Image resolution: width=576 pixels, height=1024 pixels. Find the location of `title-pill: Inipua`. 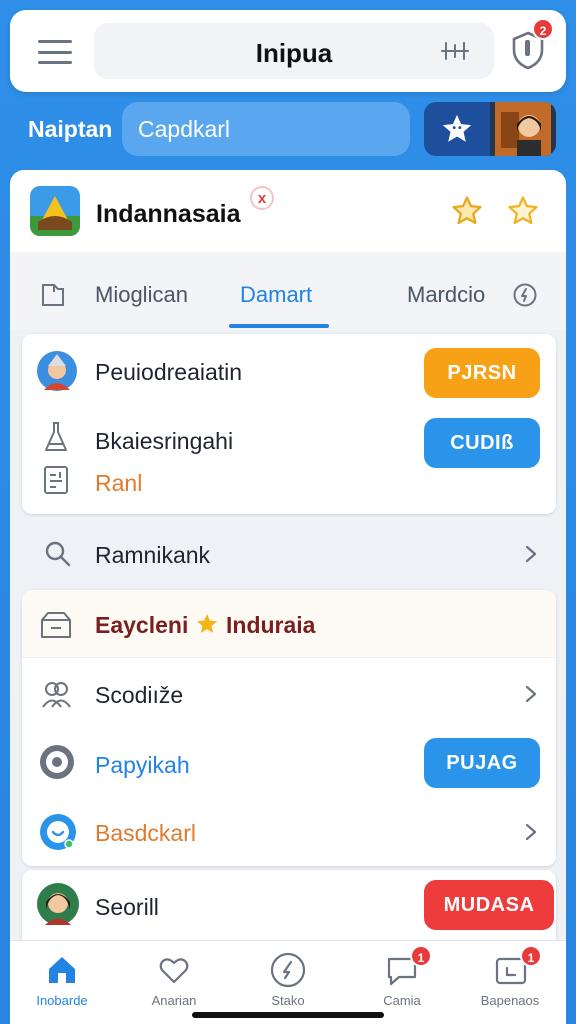

title-pill: Inipua is located at coordinates (294, 51).